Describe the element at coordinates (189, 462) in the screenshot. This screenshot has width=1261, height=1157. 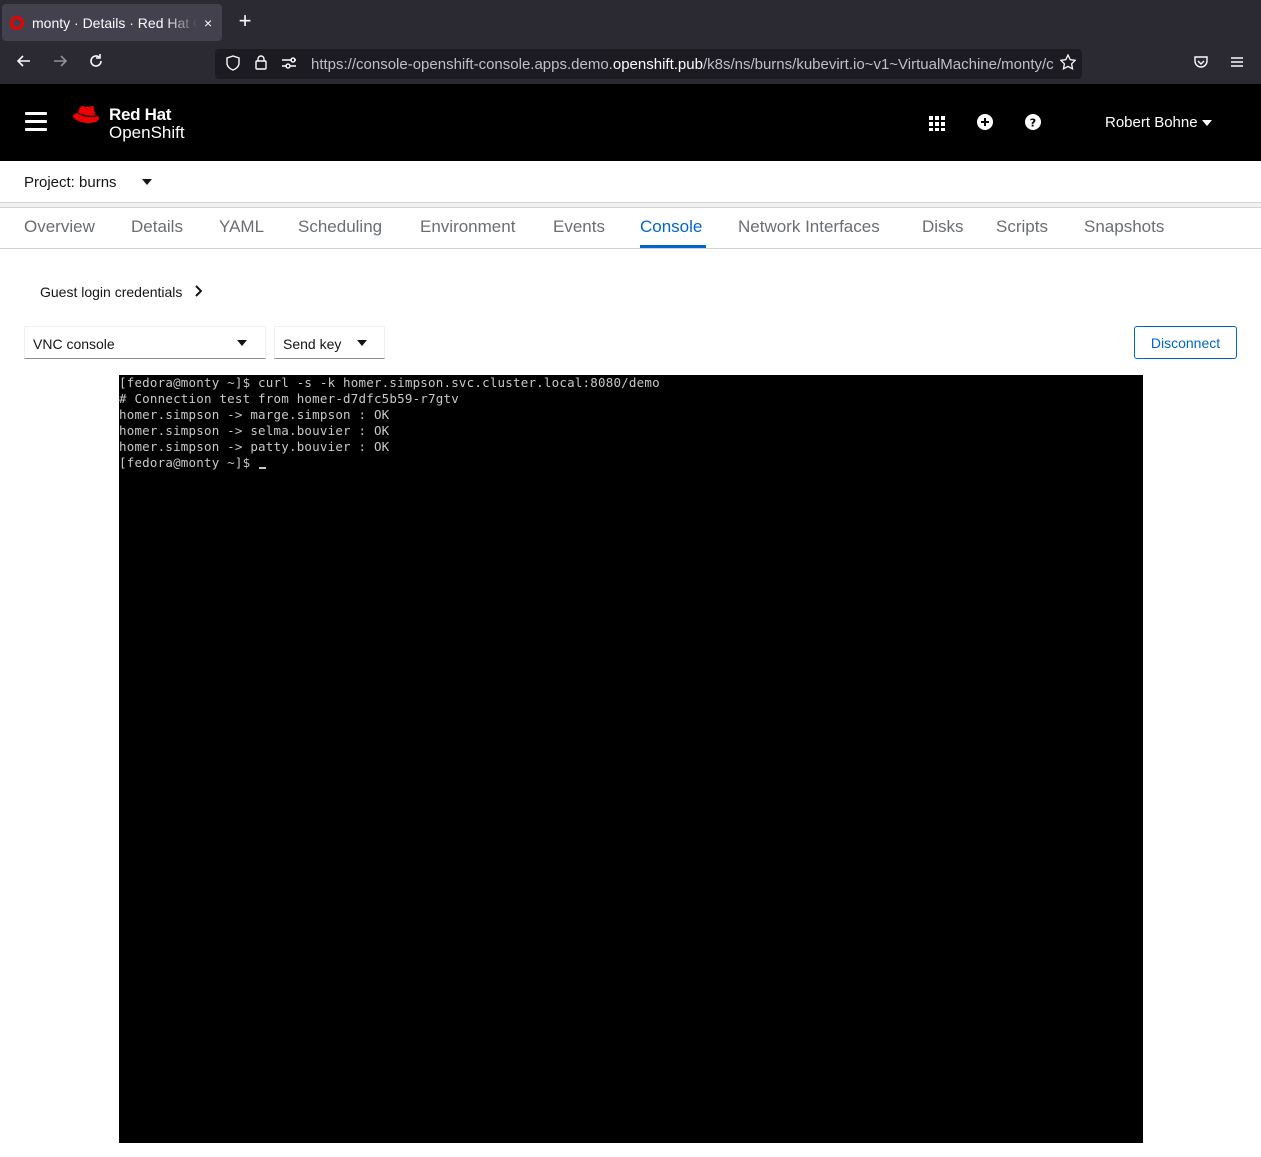
I see `terminal-prompt: [fedora@monty ~]$` at that location.